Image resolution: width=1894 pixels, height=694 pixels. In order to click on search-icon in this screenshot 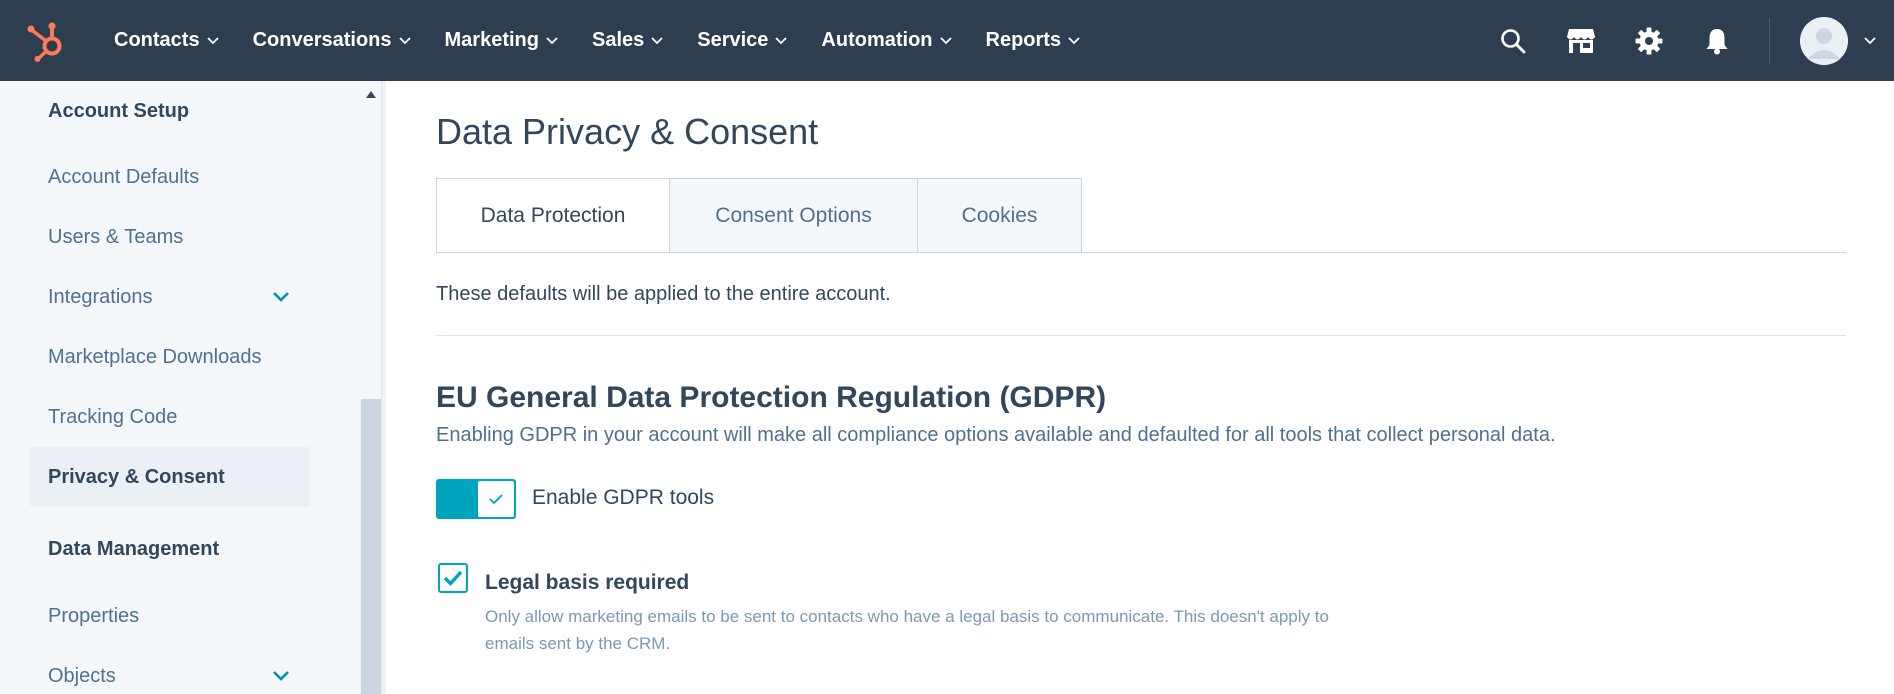, I will do `click(1513, 40)`.